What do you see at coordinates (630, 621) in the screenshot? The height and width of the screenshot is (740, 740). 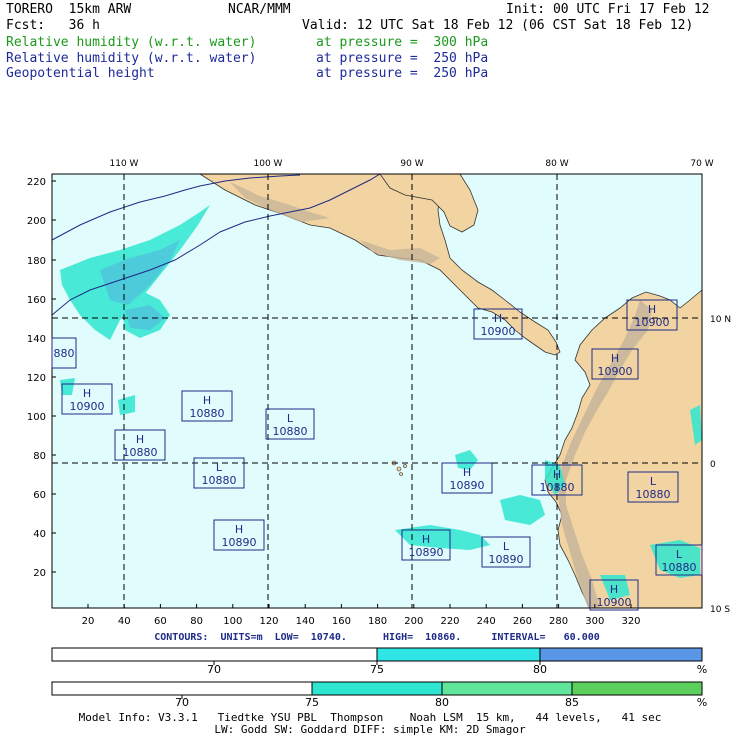 I see `x-tick-label: 320` at bounding box center [630, 621].